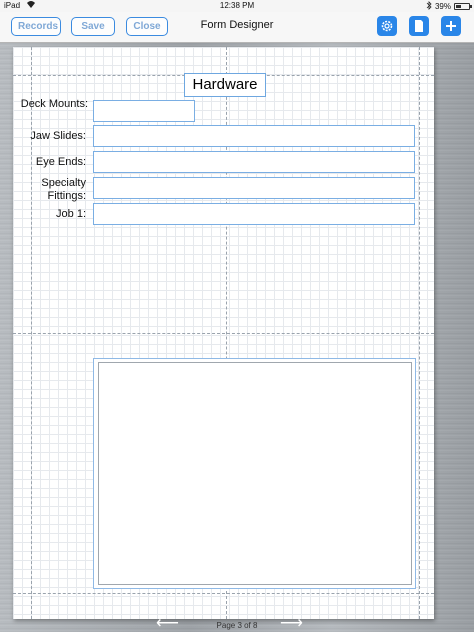 The height and width of the screenshot is (632, 474). What do you see at coordinates (451, 26) in the screenshot?
I see `plus-icon` at bounding box center [451, 26].